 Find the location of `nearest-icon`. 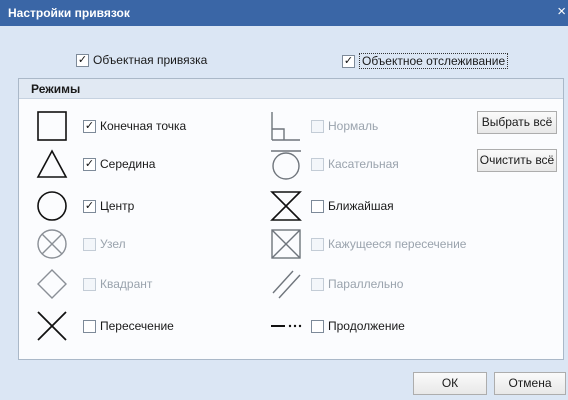

nearest-icon is located at coordinates (286, 206).